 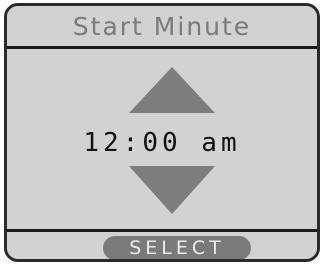 I want to click on select-button: SELECT, so click(x=177, y=247).